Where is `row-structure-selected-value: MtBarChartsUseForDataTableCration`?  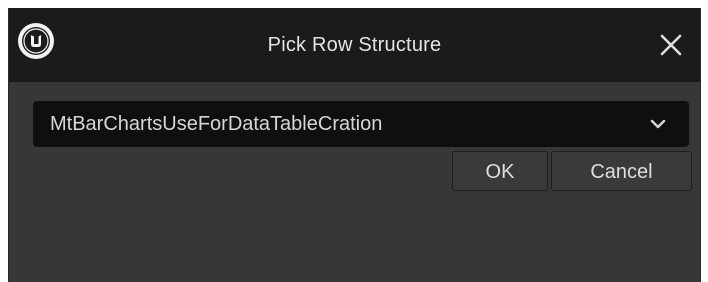
row-structure-selected-value: MtBarChartsUseForDataTableCration is located at coordinates (216, 124).